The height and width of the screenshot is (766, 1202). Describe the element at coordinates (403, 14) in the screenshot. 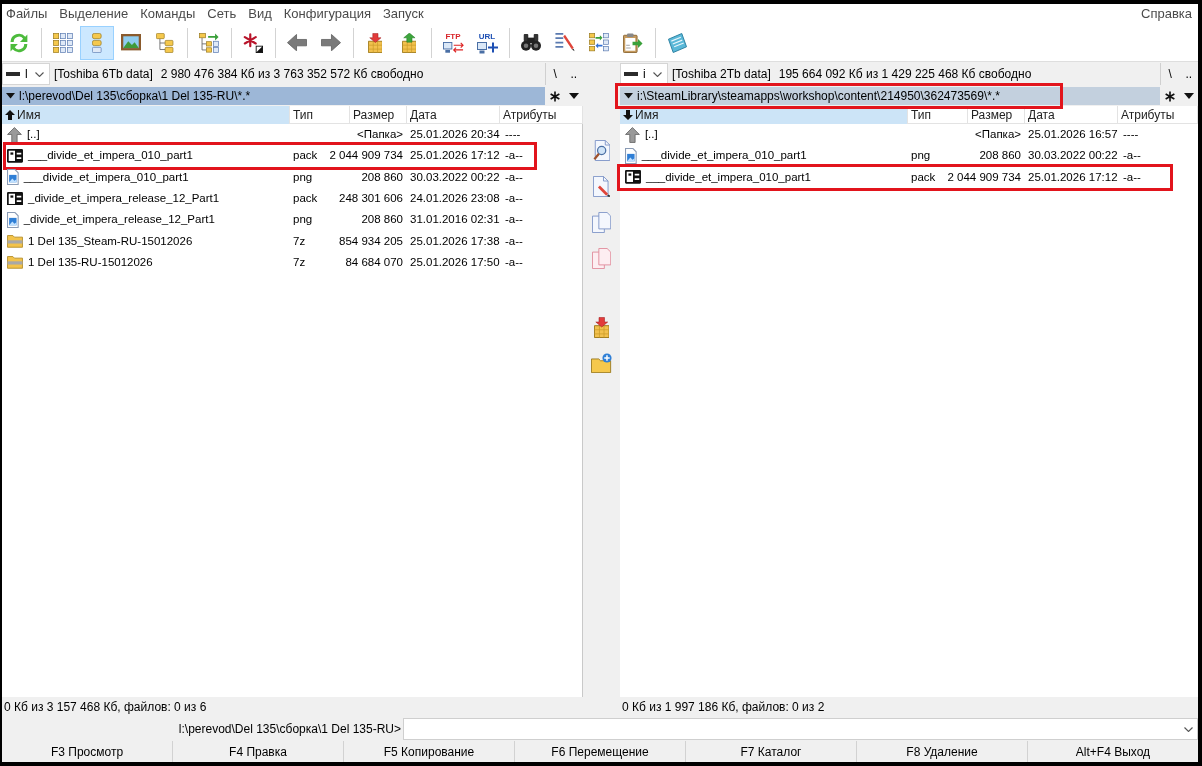

I see `menu-item: Запуск` at that location.